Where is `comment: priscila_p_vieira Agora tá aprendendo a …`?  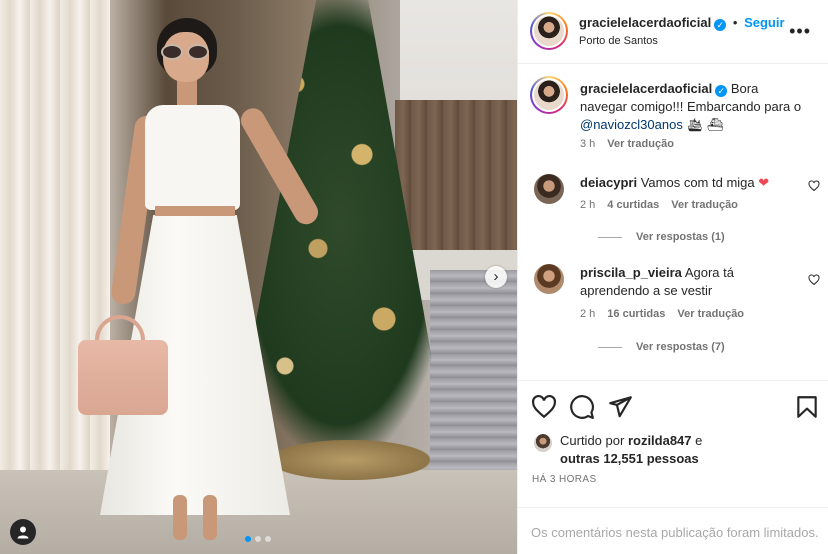
comment: priscila_p_vieira Agora tá aprendendo a … is located at coordinates (677, 314).